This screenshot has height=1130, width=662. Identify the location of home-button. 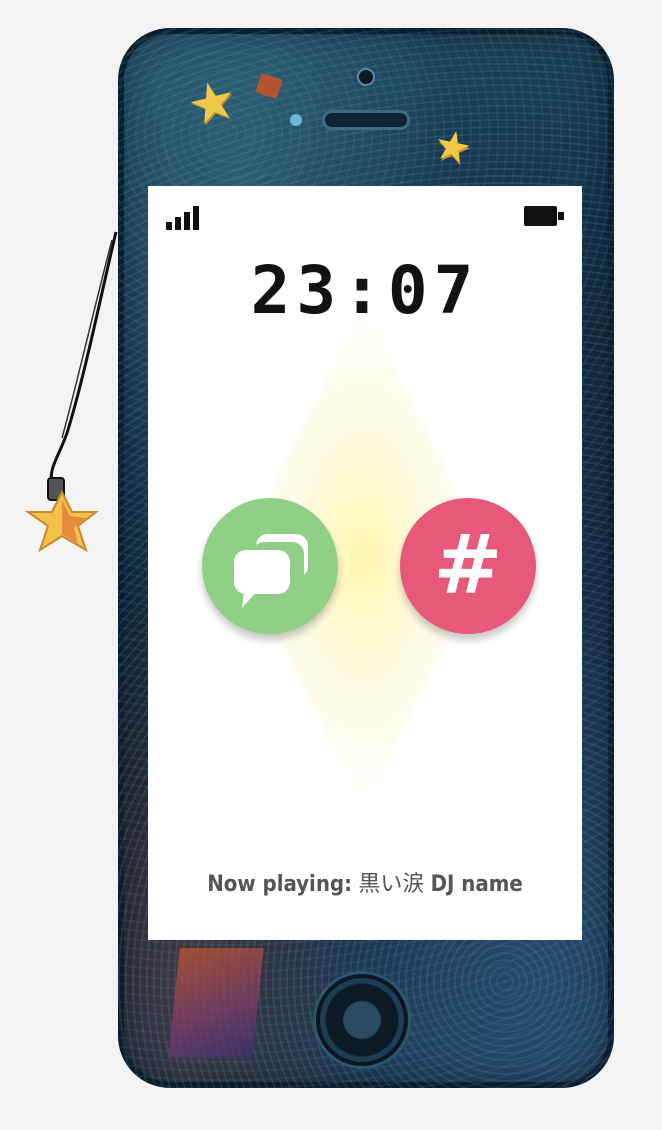
(362, 1020).